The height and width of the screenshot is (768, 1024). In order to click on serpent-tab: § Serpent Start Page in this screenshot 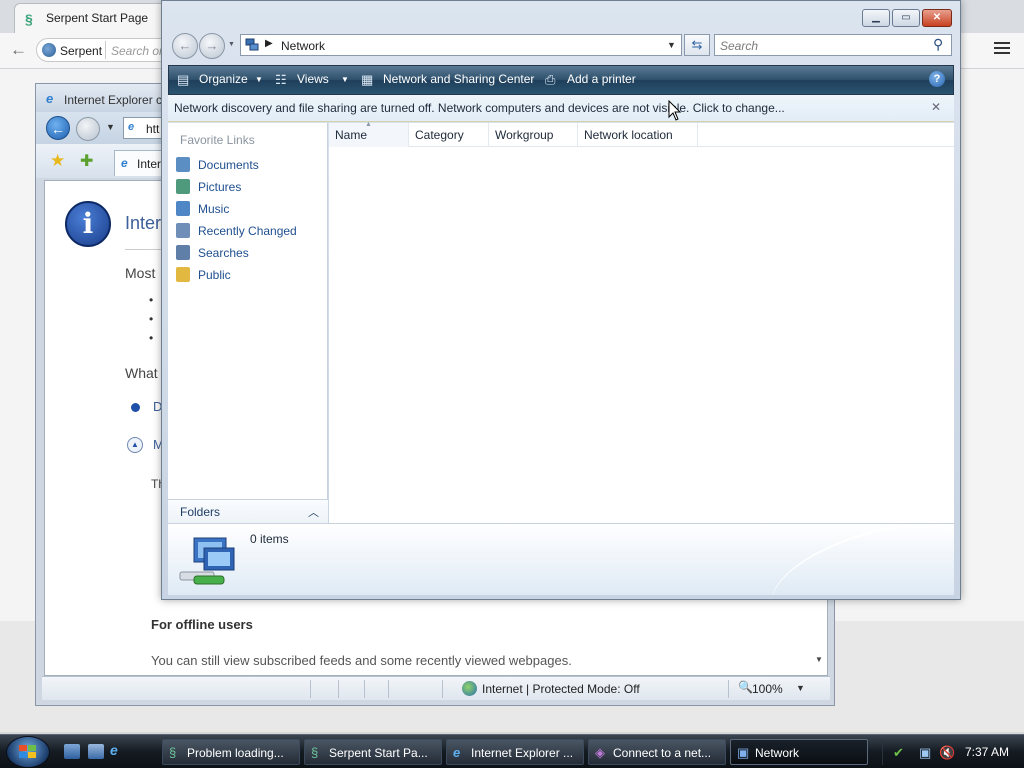, I will do `click(94, 18)`.